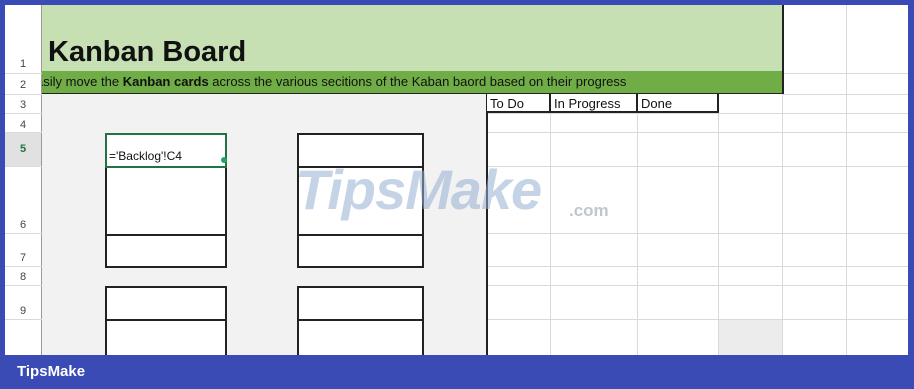  What do you see at coordinates (23, 85) in the screenshot?
I see `row-number: 2` at bounding box center [23, 85].